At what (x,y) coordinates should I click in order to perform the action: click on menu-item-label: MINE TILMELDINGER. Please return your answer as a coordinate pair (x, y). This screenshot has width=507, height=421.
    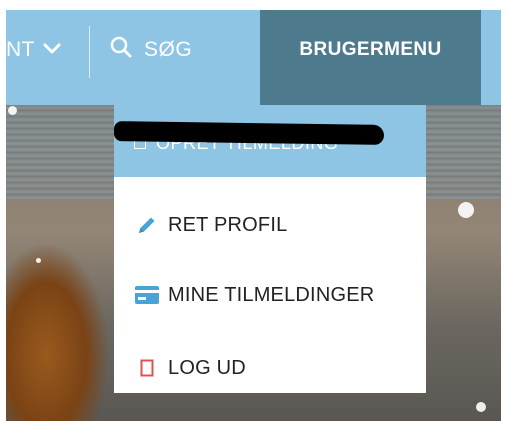
    Looking at the image, I should click on (271, 294).